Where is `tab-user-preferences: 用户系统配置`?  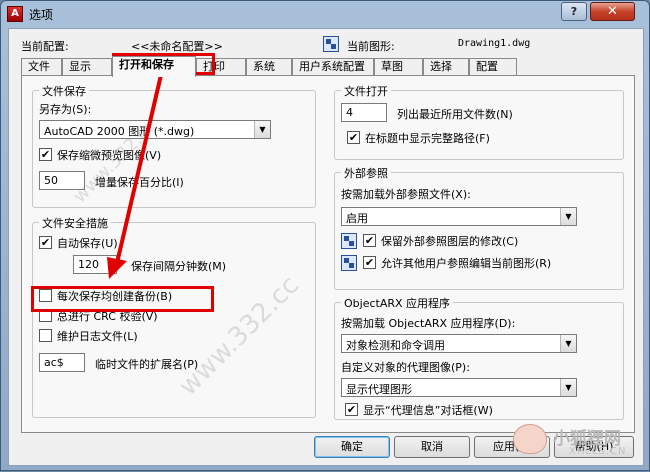 tab-user-preferences: 用户系统配置 is located at coordinates (333, 67).